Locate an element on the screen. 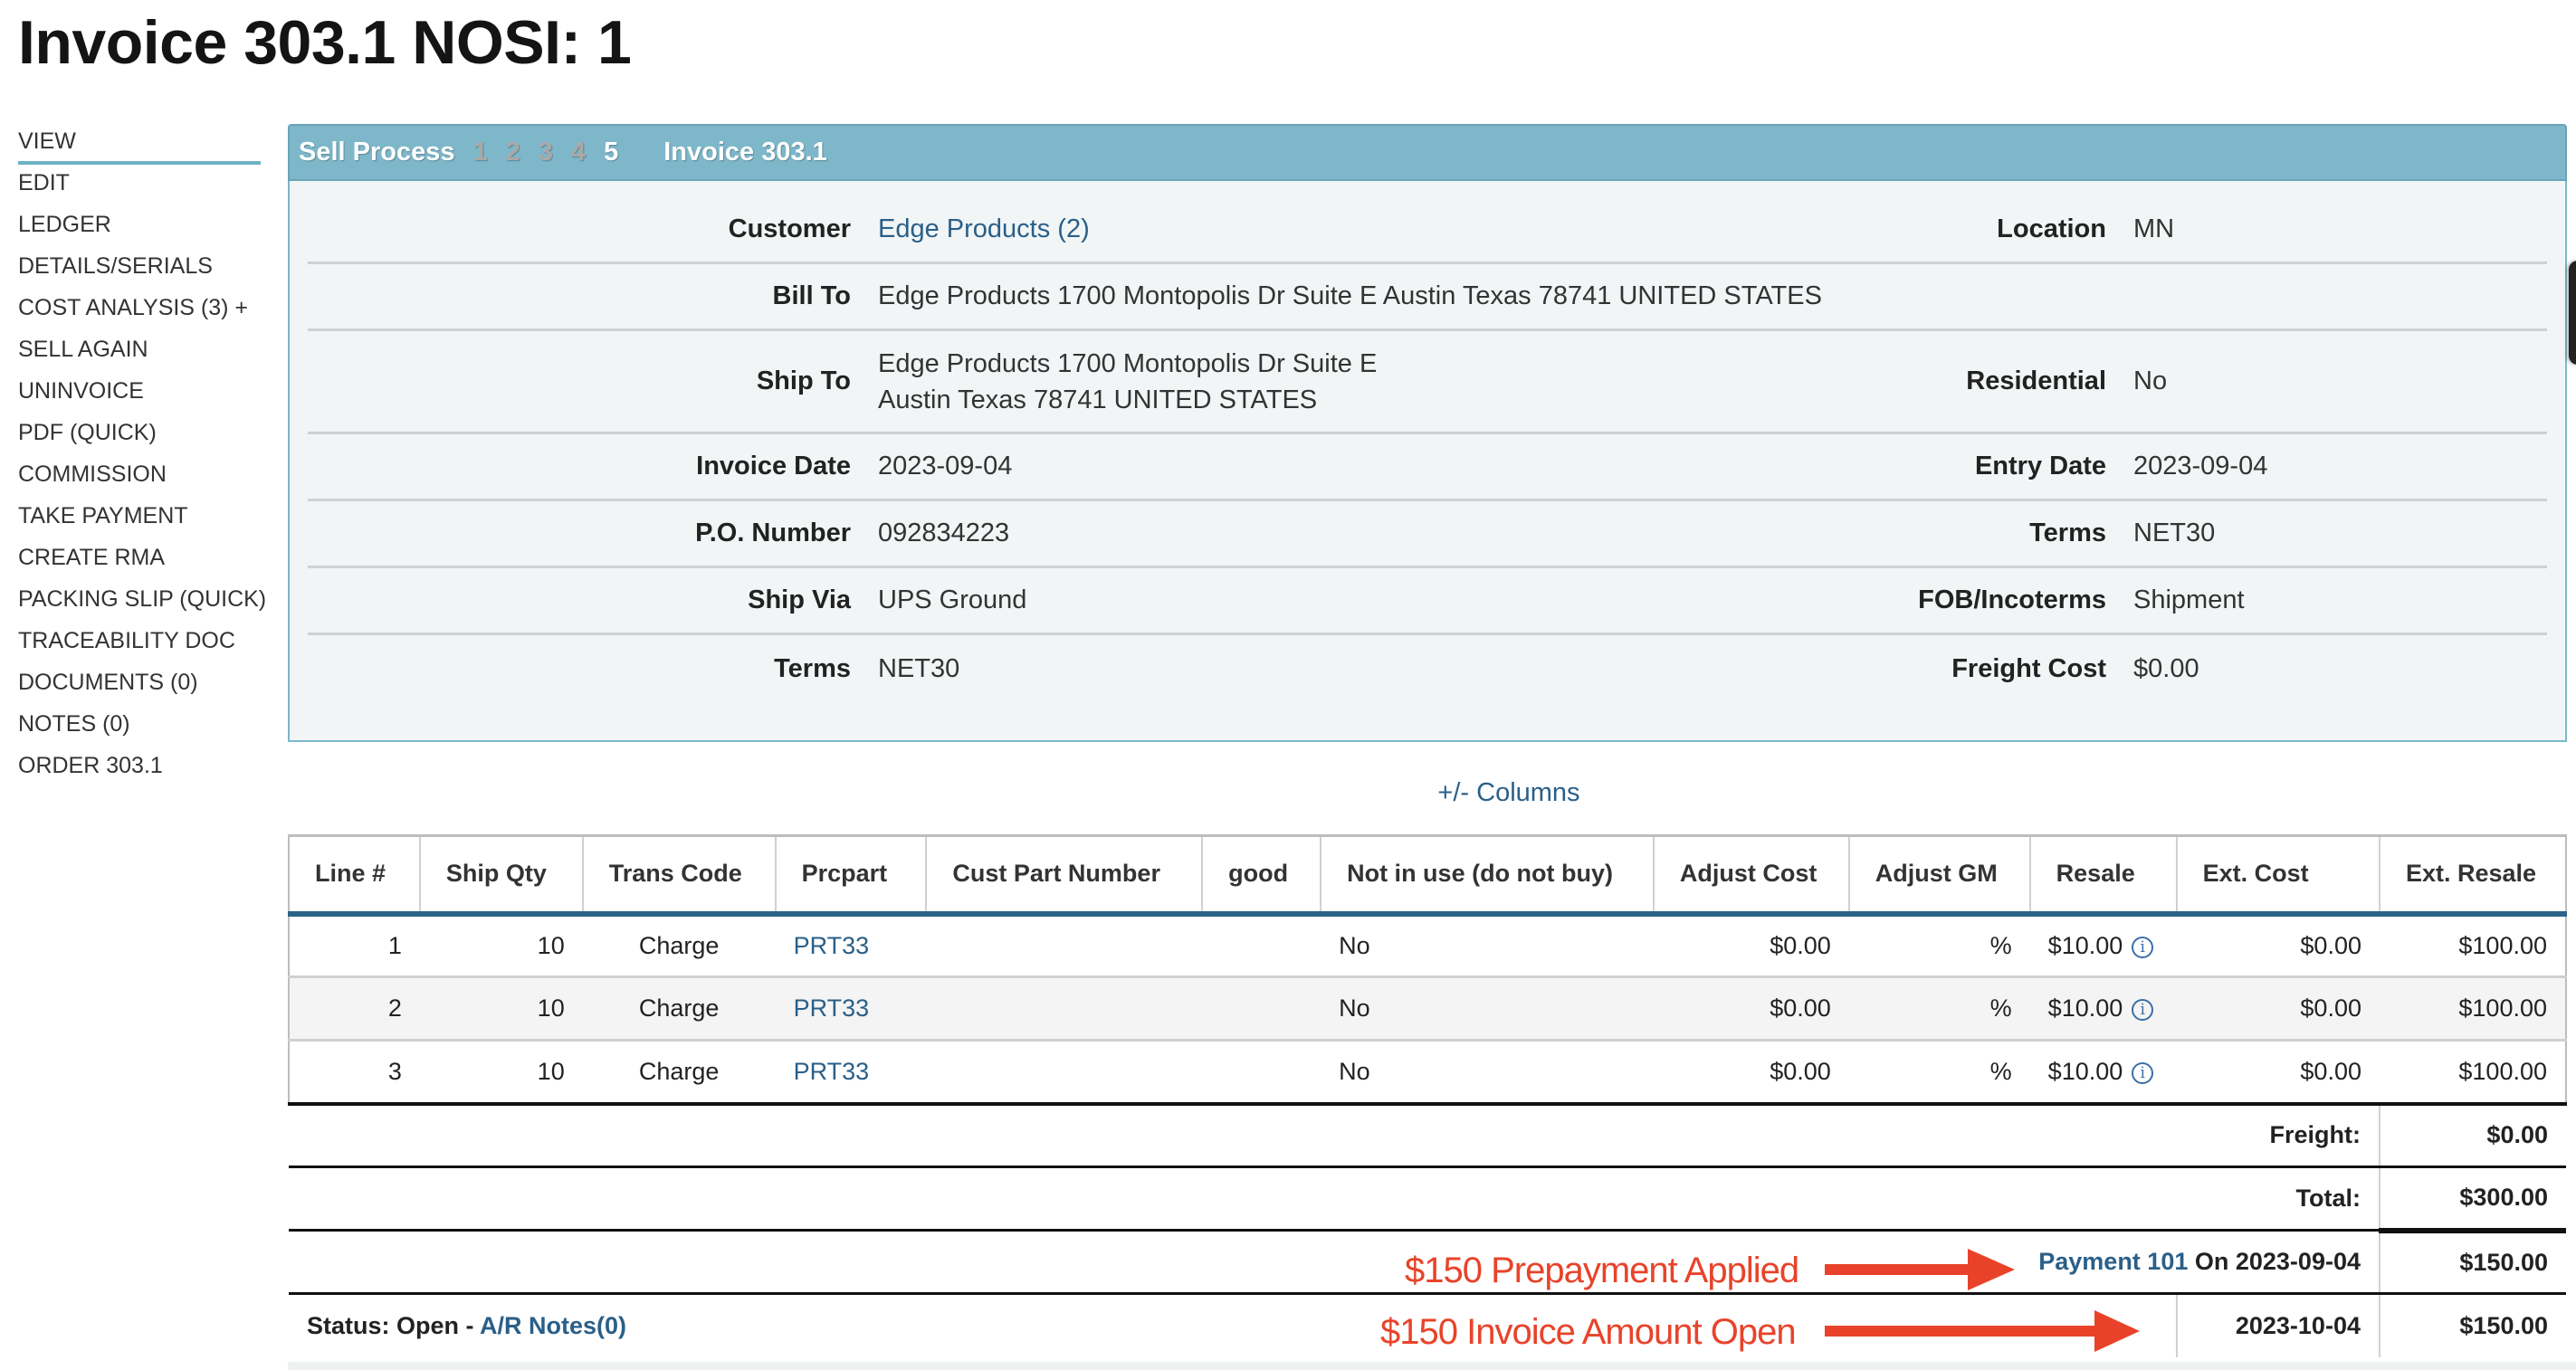 This screenshot has height=1370, width=2576. ship-via-label: Ship Via is located at coordinates (799, 599).